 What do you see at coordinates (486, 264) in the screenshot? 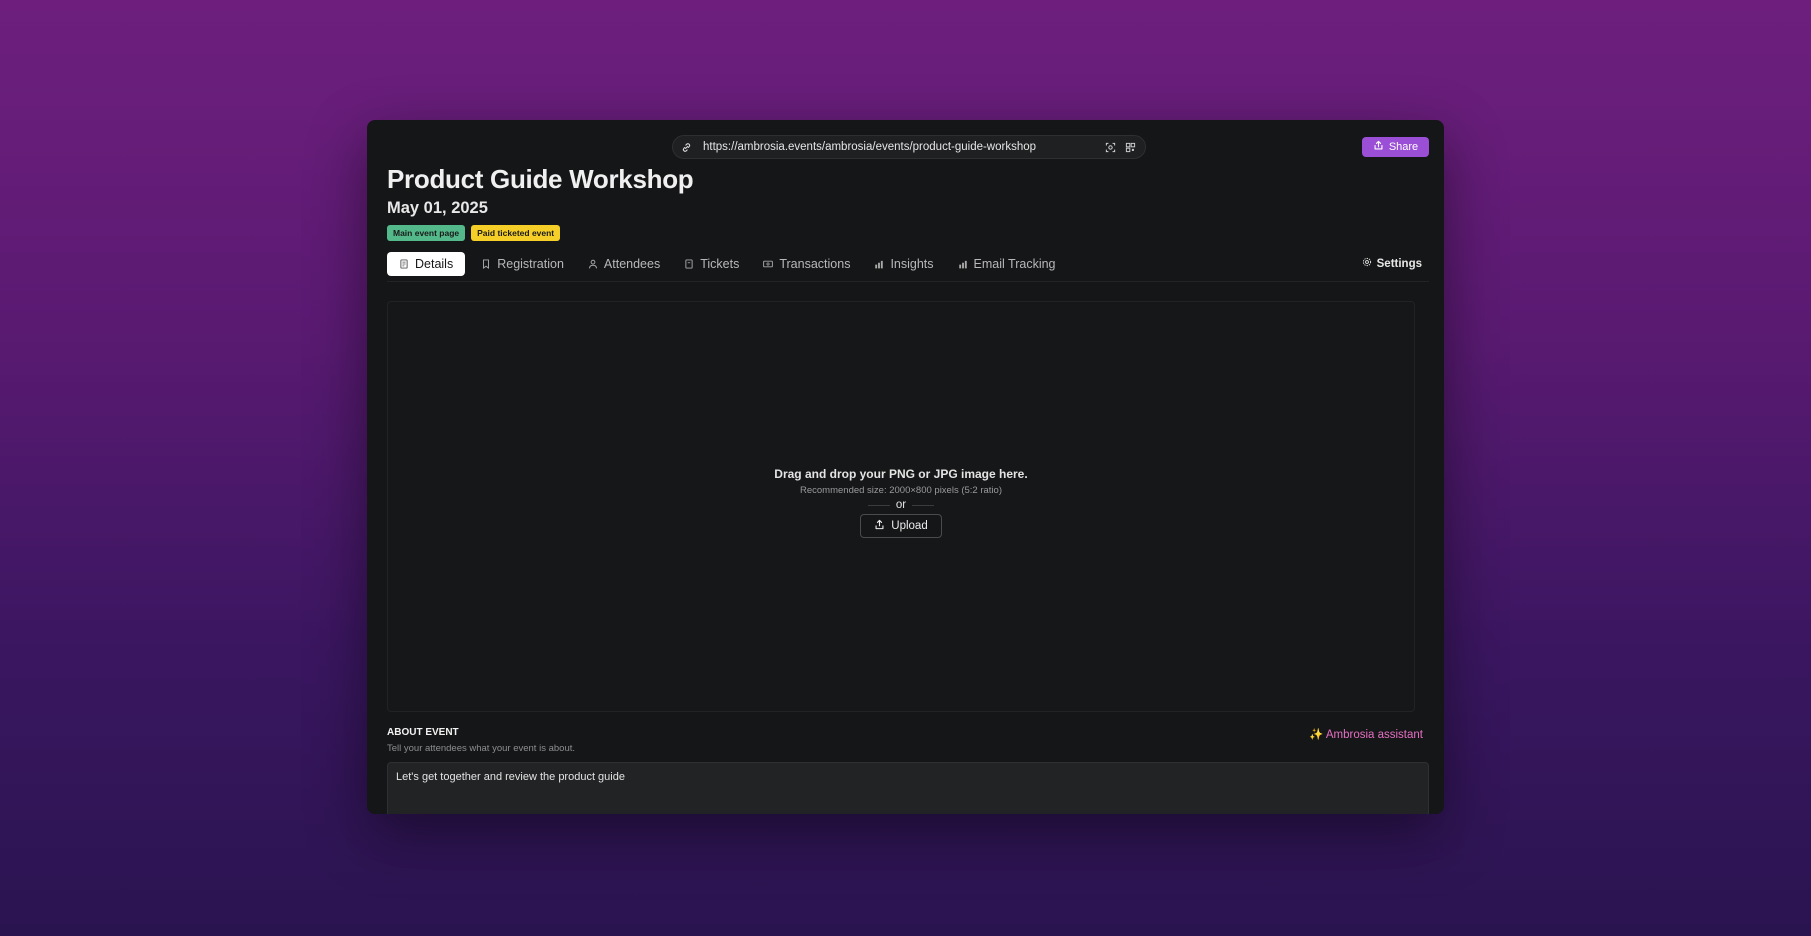
I see `bookmark-icon` at bounding box center [486, 264].